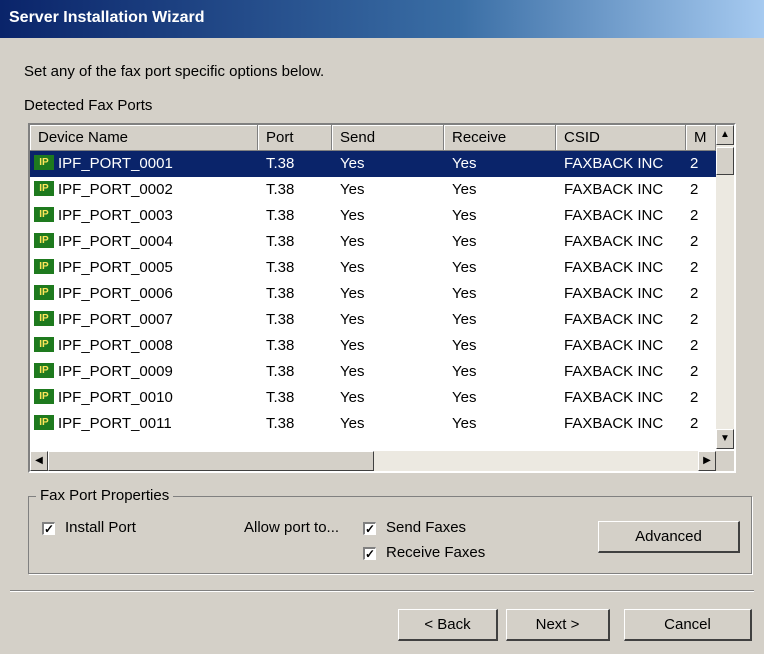 The height and width of the screenshot is (654, 764). Describe the element at coordinates (211, 461) in the screenshot. I see `horizontal-scroll-thumb` at that location.